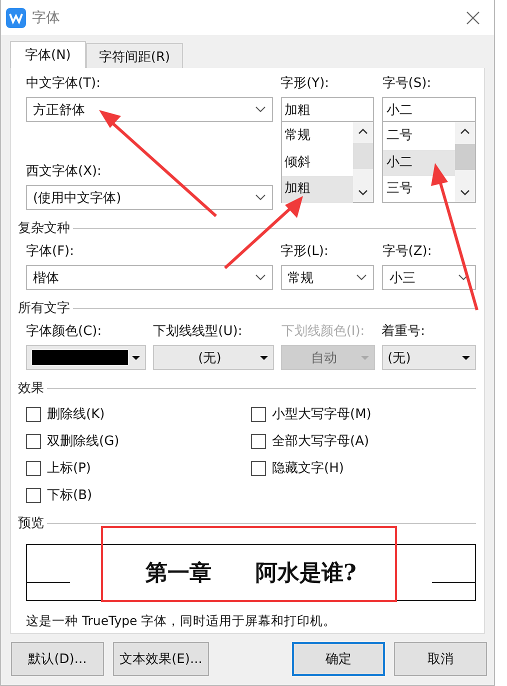 This screenshot has height=686, width=507. Describe the element at coordinates (251, 573) in the screenshot. I see `preview-text: 第一章 阿水是谁?` at that location.